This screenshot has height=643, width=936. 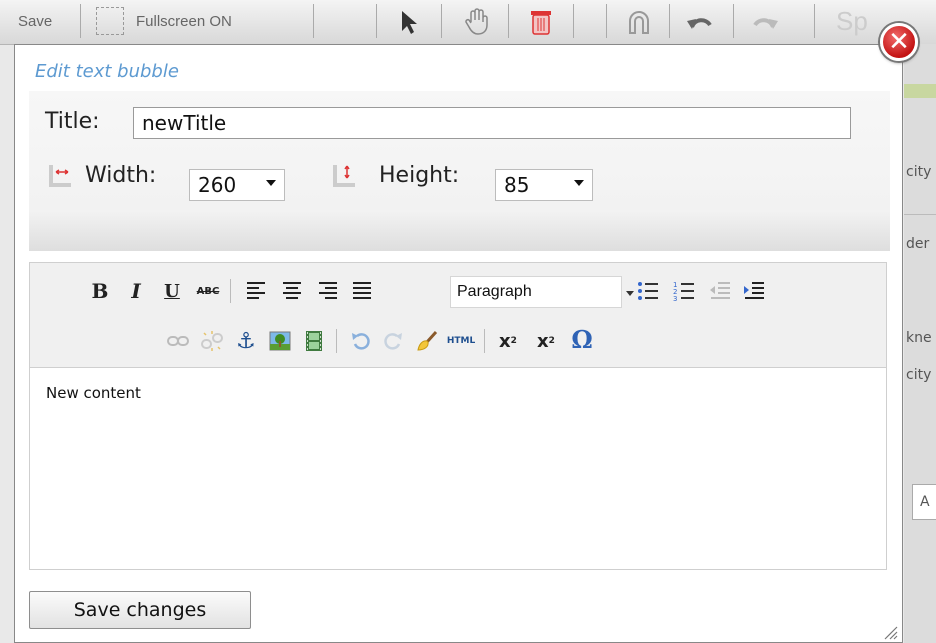 What do you see at coordinates (208, 291) in the screenshot?
I see `strikethrough-icon: ABC` at bounding box center [208, 291].